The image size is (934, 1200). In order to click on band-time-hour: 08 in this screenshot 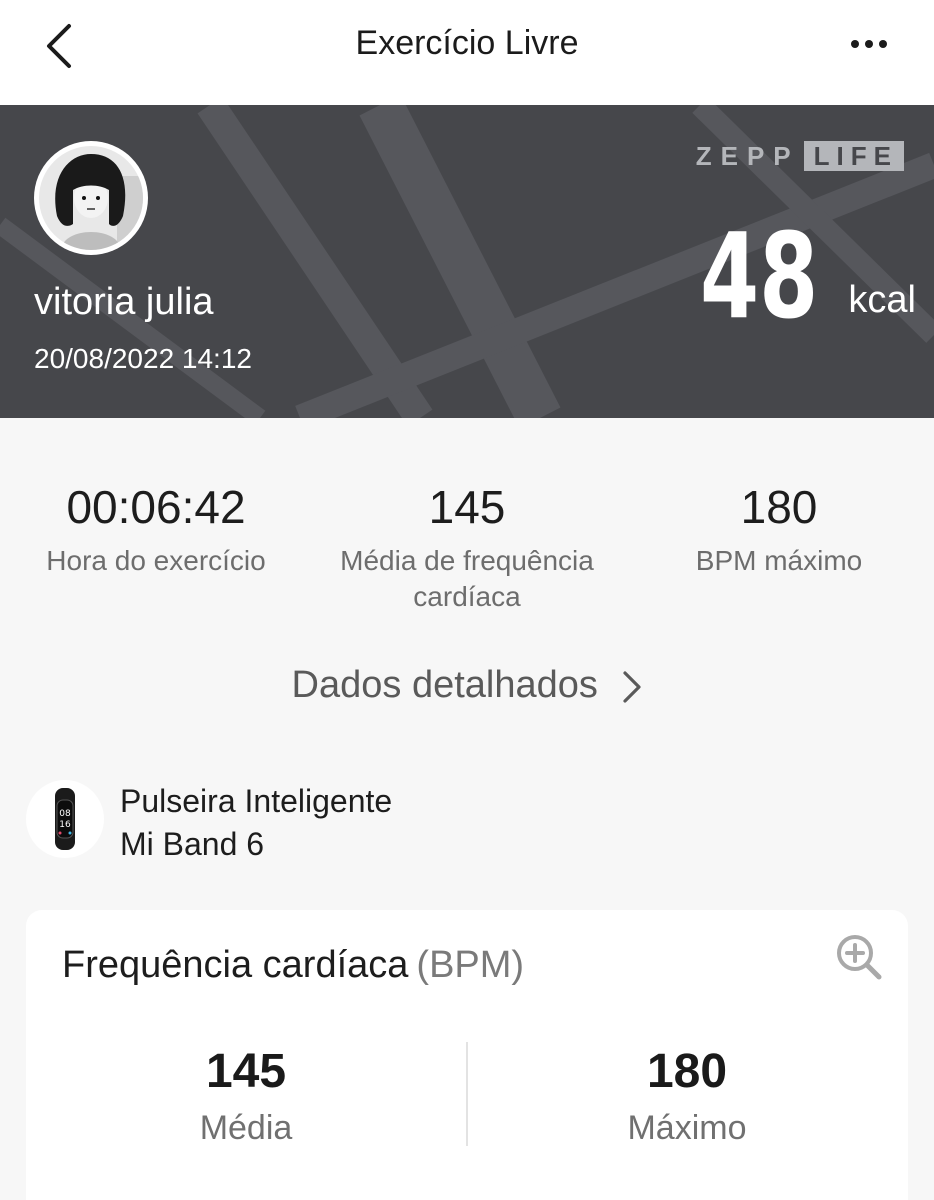, I will do `click(65, 814)`.